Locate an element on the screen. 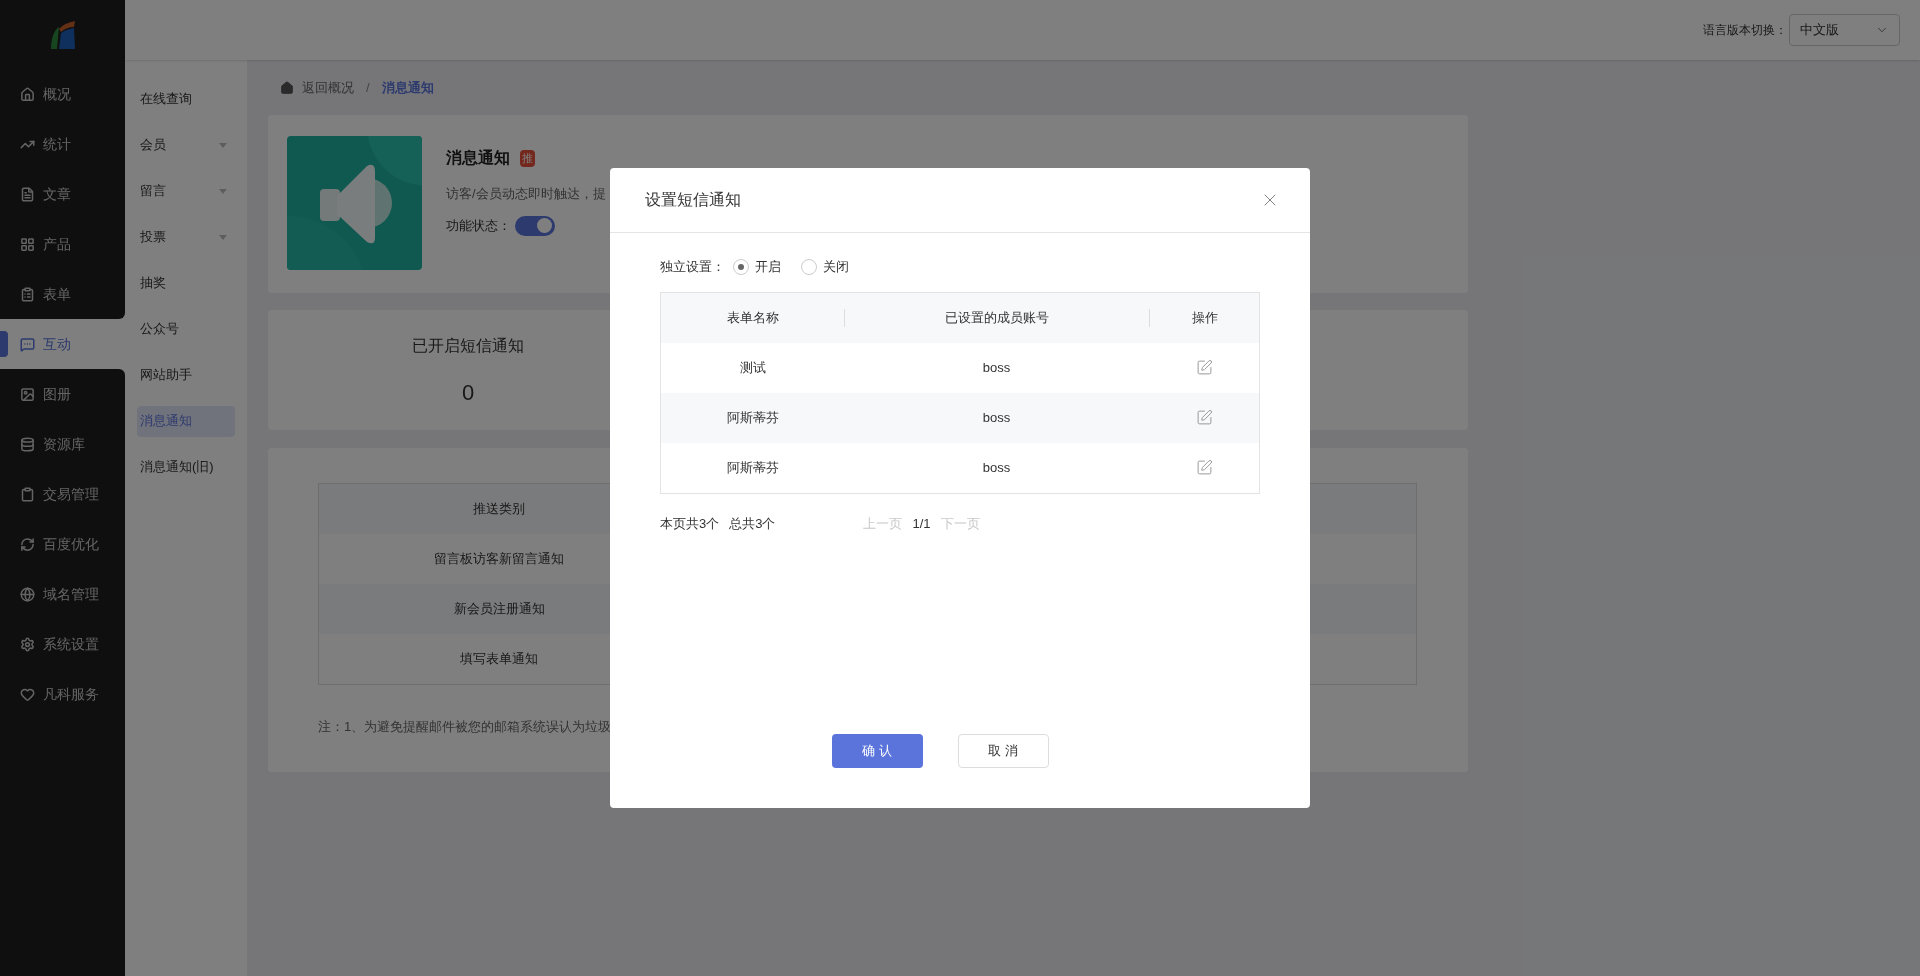 The image size is (1920, 976). stat-label: 已开启短信通知 is located at coordinates (468, 346).